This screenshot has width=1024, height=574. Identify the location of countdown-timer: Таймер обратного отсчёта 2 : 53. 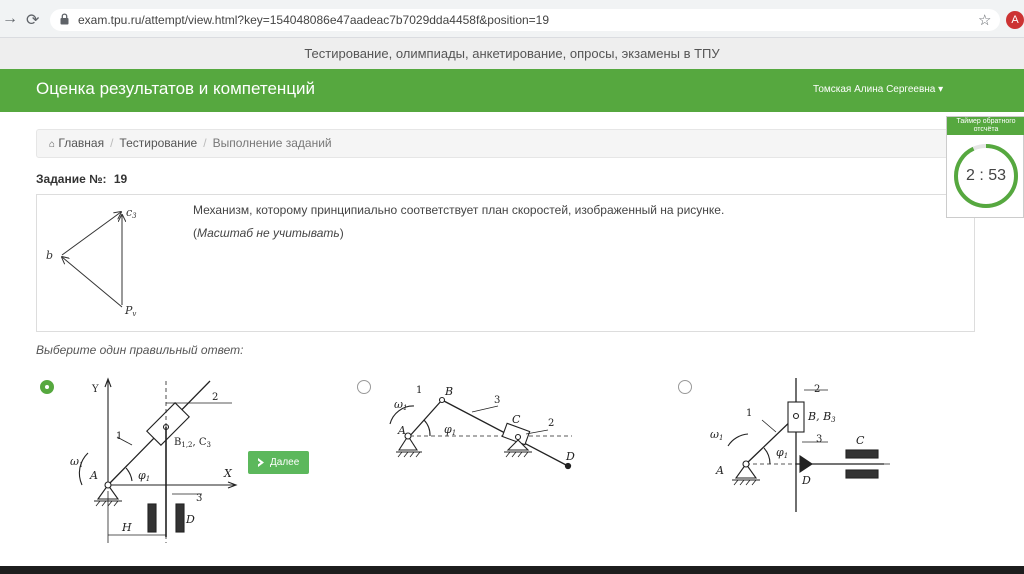
(985, 167).